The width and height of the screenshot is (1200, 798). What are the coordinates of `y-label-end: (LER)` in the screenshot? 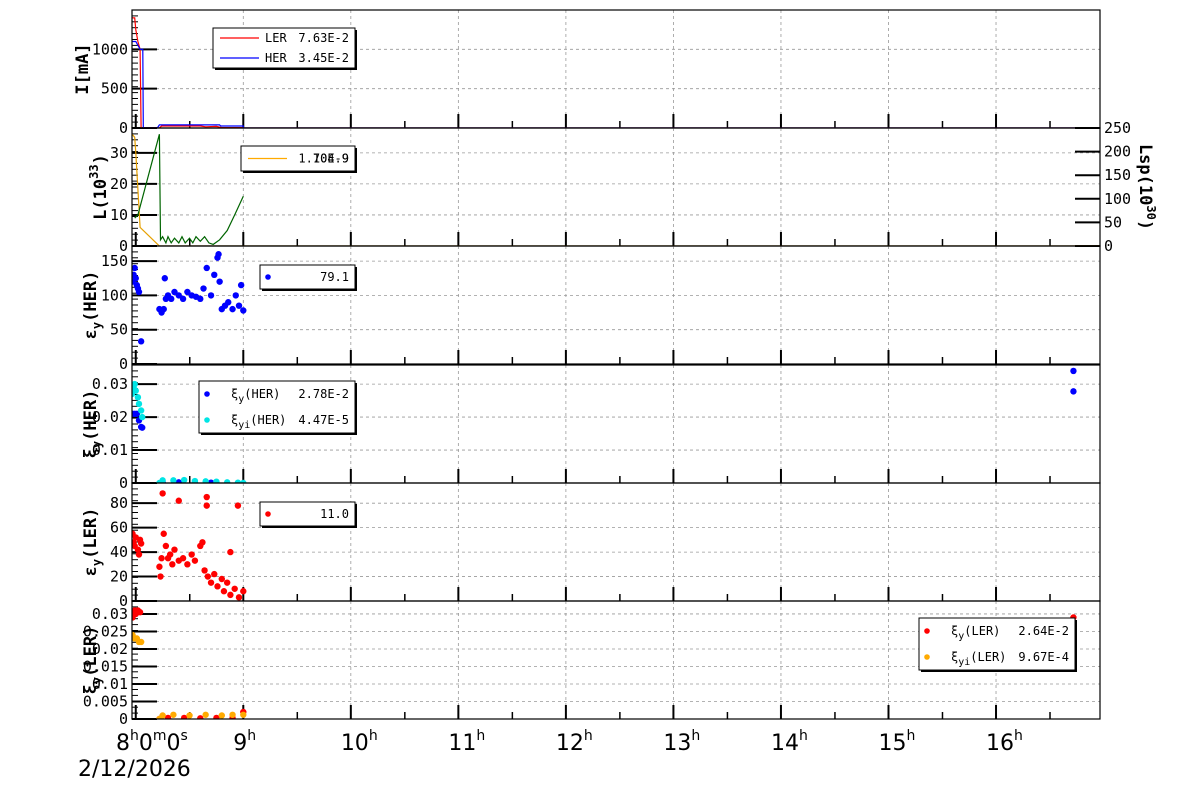 It's located at (91, 533).